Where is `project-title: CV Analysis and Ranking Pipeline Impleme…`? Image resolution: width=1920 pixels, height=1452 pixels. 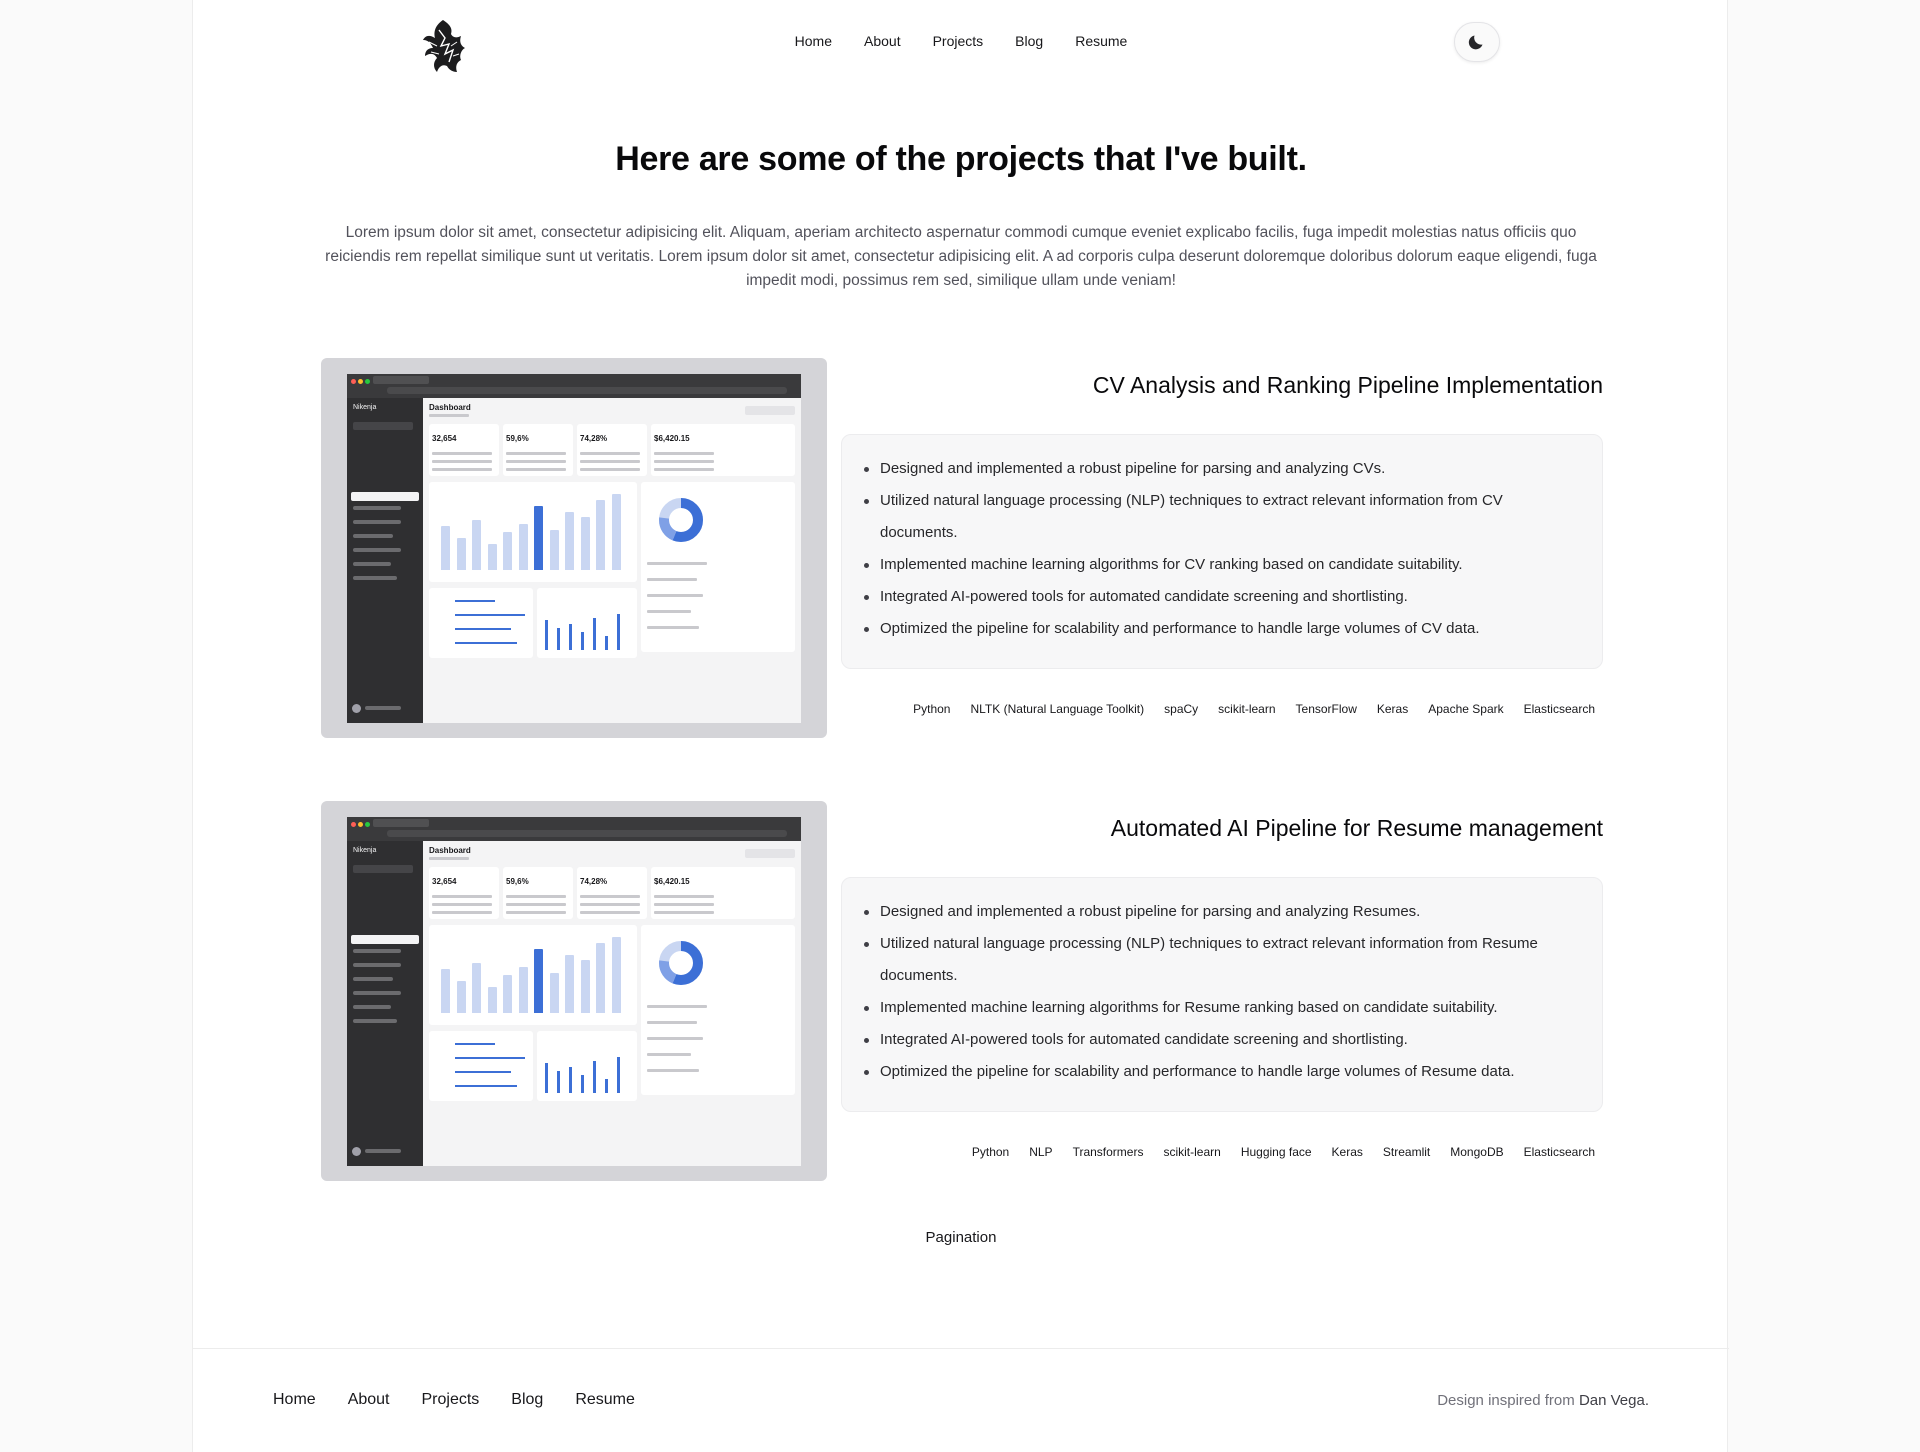 project-title: CV Analysis and Ranking Pipeline Impleme… is located at coordinates (1347, 385).